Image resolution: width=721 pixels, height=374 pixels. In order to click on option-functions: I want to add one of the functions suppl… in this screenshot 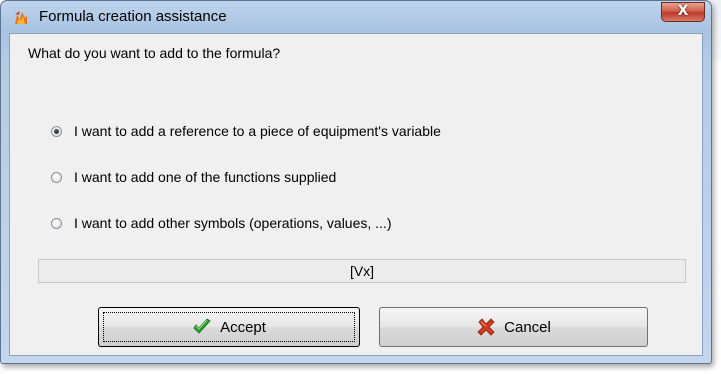, I will do `click(193, 177)`.